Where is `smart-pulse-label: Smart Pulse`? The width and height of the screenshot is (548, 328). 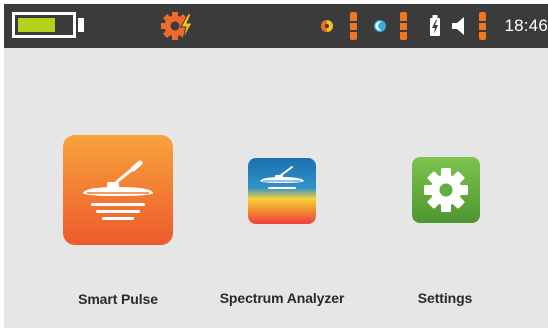 smart-pulse-label: Smart Pulse is located at coordinates (118, 299).